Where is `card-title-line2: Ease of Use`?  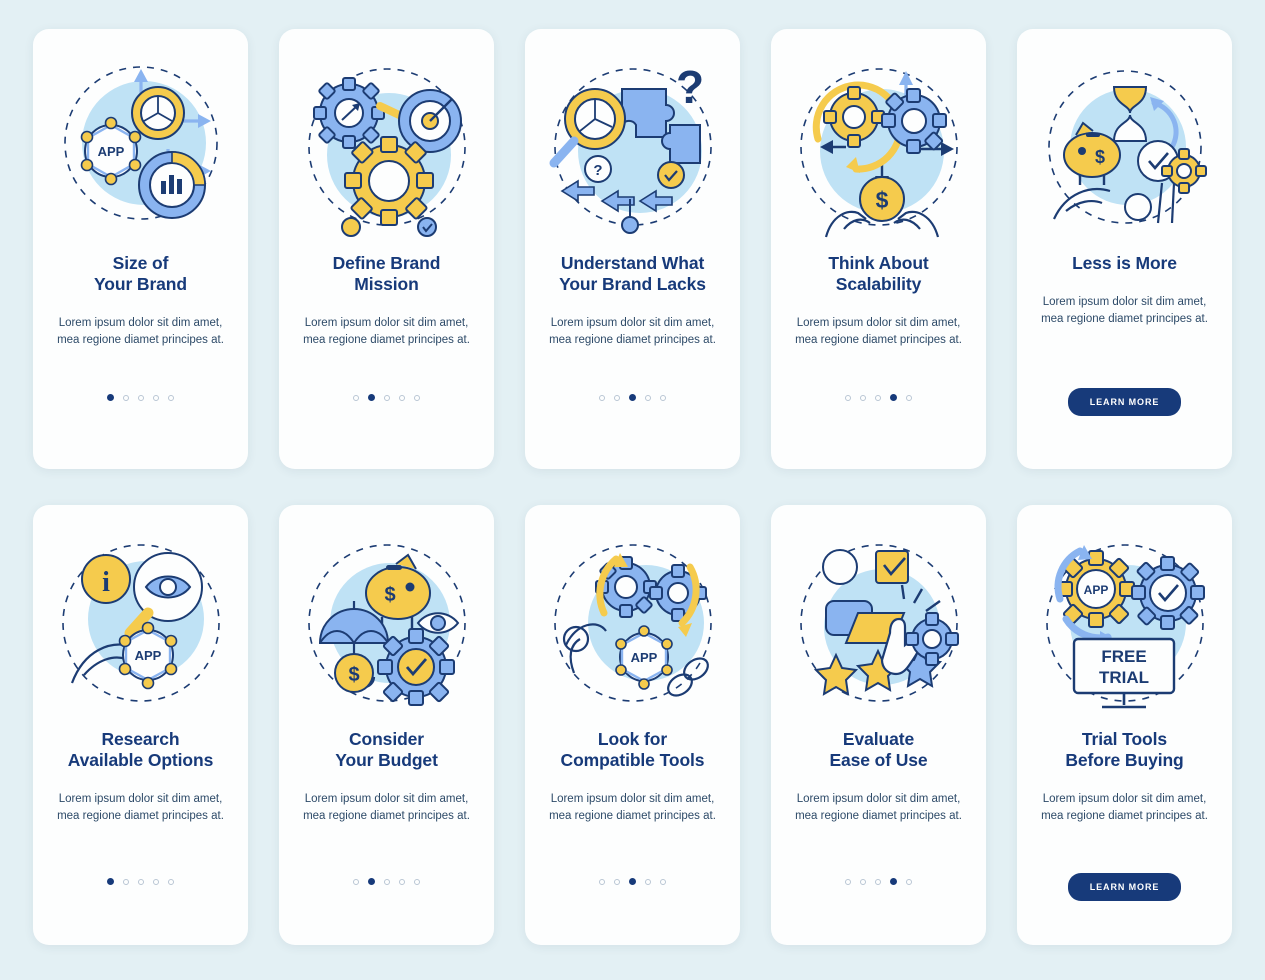 card-title-line2: Ease of Use is located at coordinates (878, 760).